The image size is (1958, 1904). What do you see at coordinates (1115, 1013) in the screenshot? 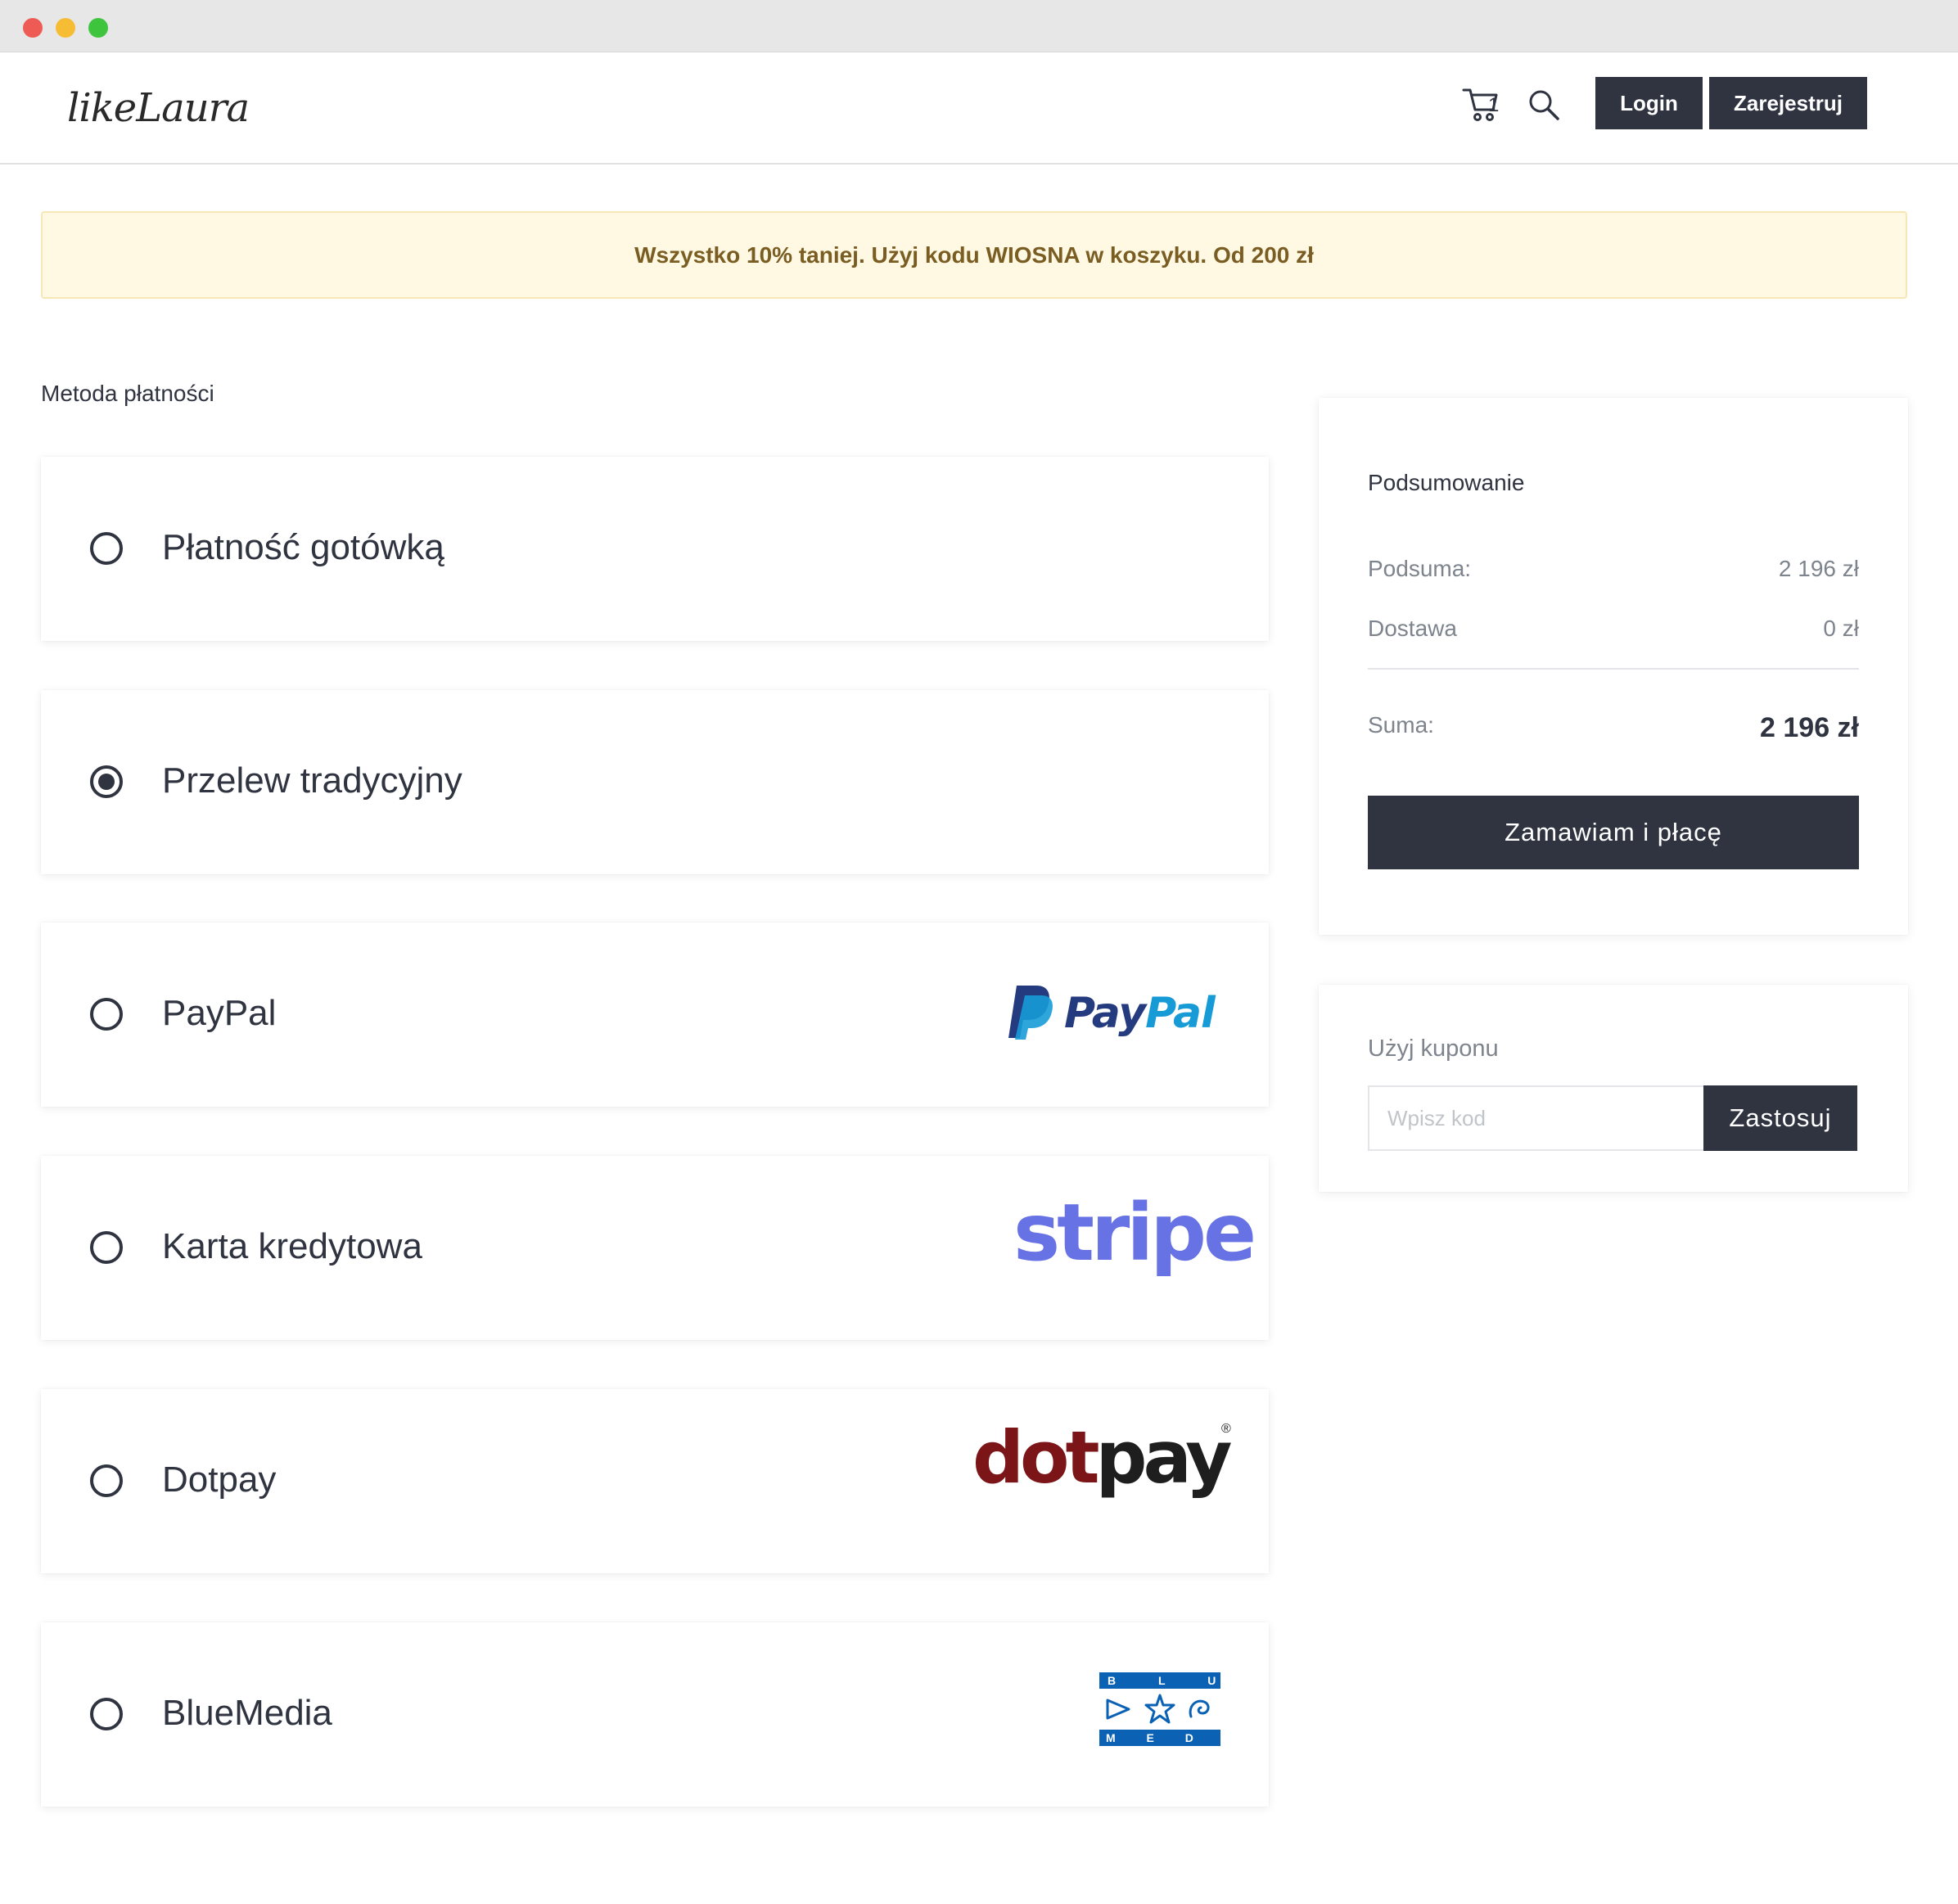
I see `paypal-logo: PayPal` at bounding box center [1115, 1013].